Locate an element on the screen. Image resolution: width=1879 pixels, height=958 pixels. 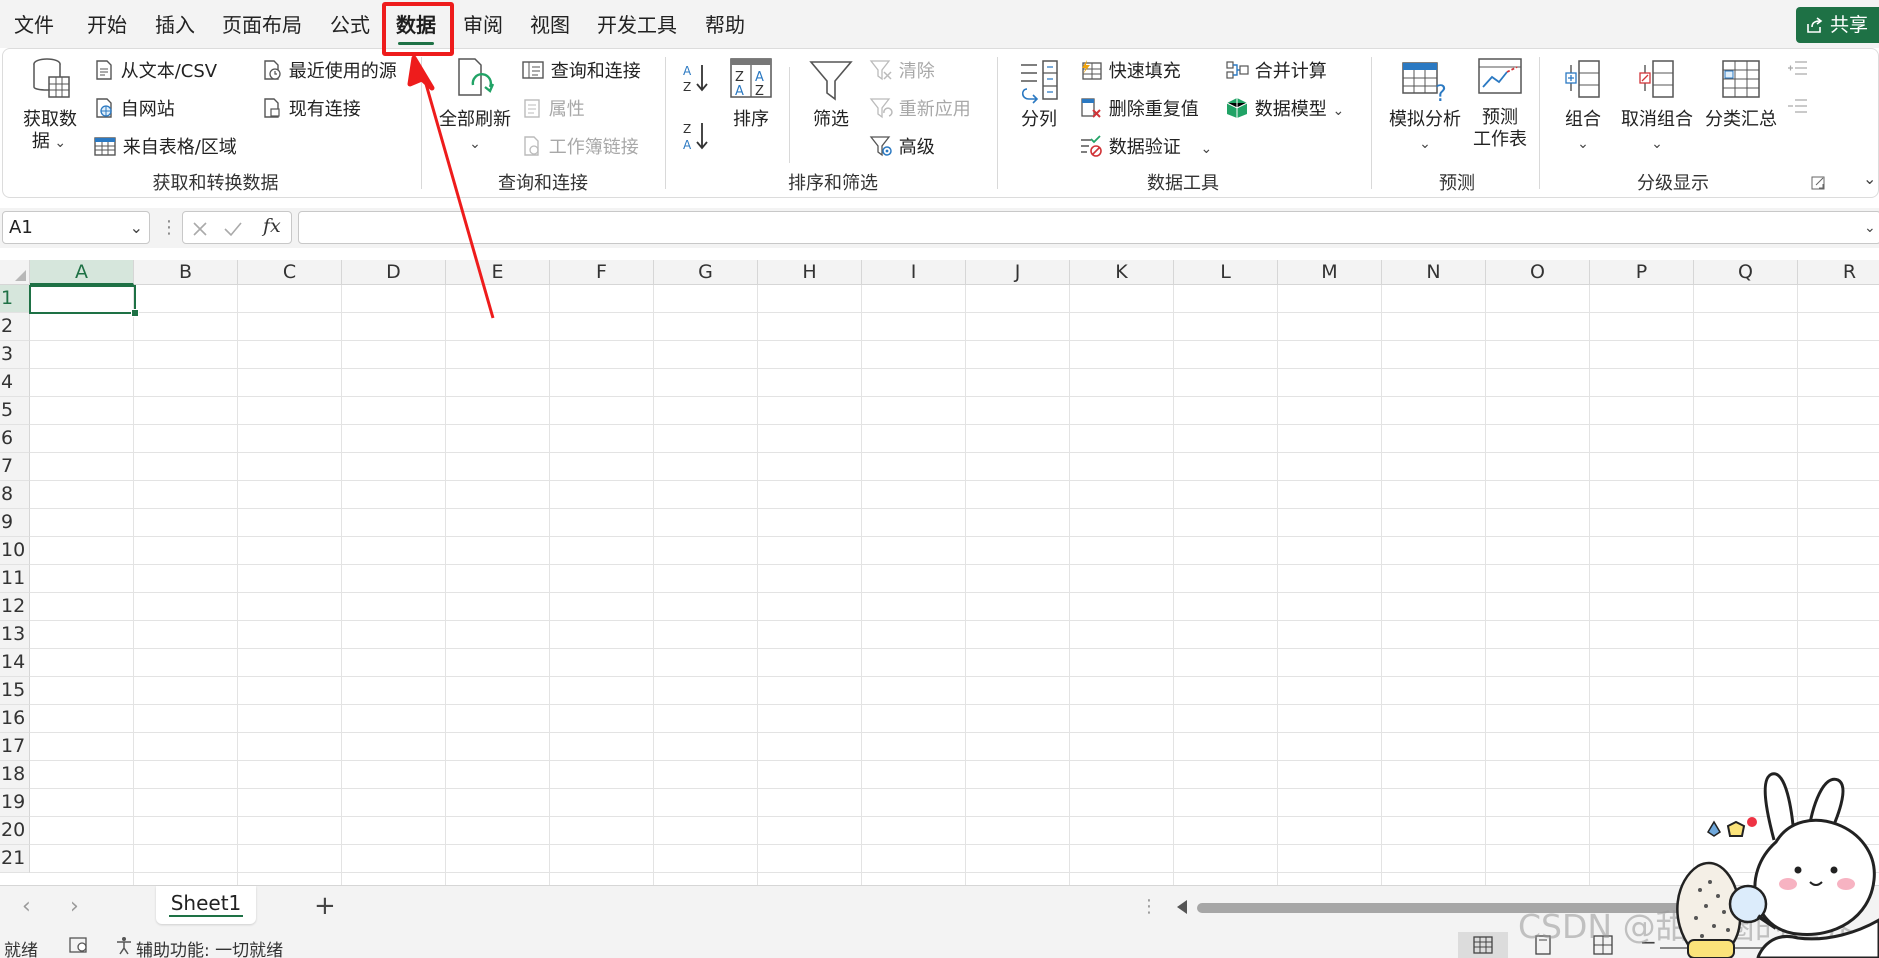
row-header-3: 3 is located at coordinates (15, 355).